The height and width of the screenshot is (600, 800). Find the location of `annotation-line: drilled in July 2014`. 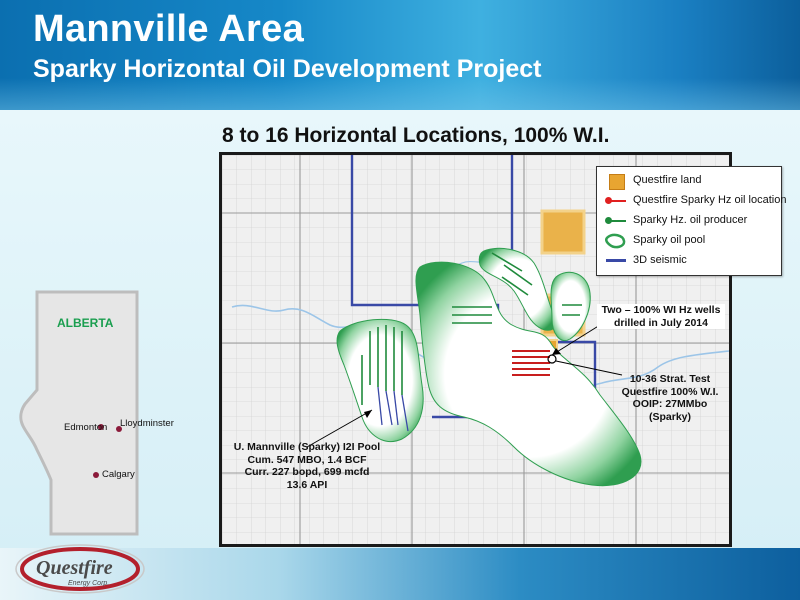

annotation-line: drilled in July 2014 is located at coordinates (661, 322).